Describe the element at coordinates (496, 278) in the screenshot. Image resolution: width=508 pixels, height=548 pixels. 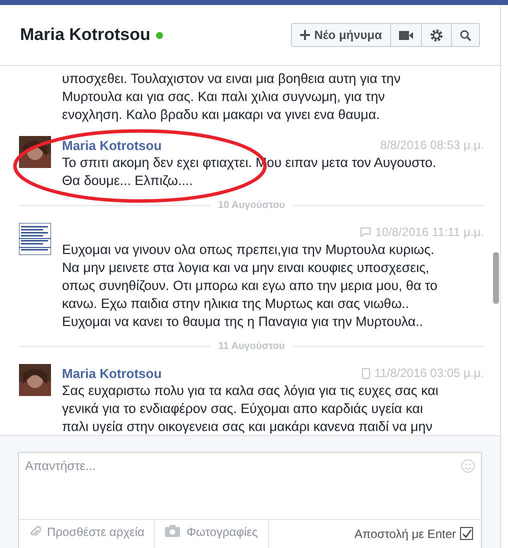
I see `scrollbar-thumb` at that location.